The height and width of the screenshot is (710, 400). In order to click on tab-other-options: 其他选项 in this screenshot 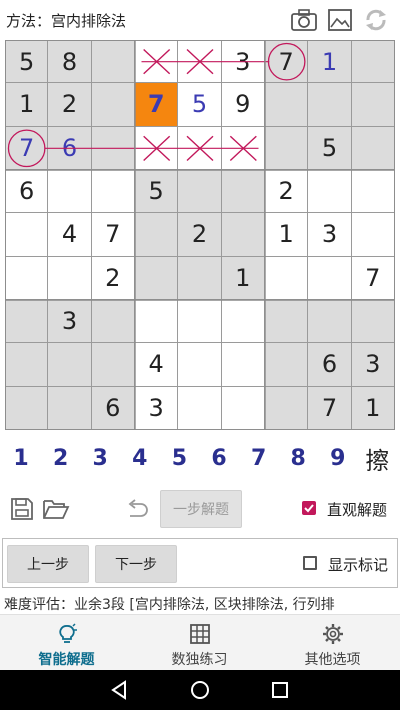, I will do `click(332, 643)`.